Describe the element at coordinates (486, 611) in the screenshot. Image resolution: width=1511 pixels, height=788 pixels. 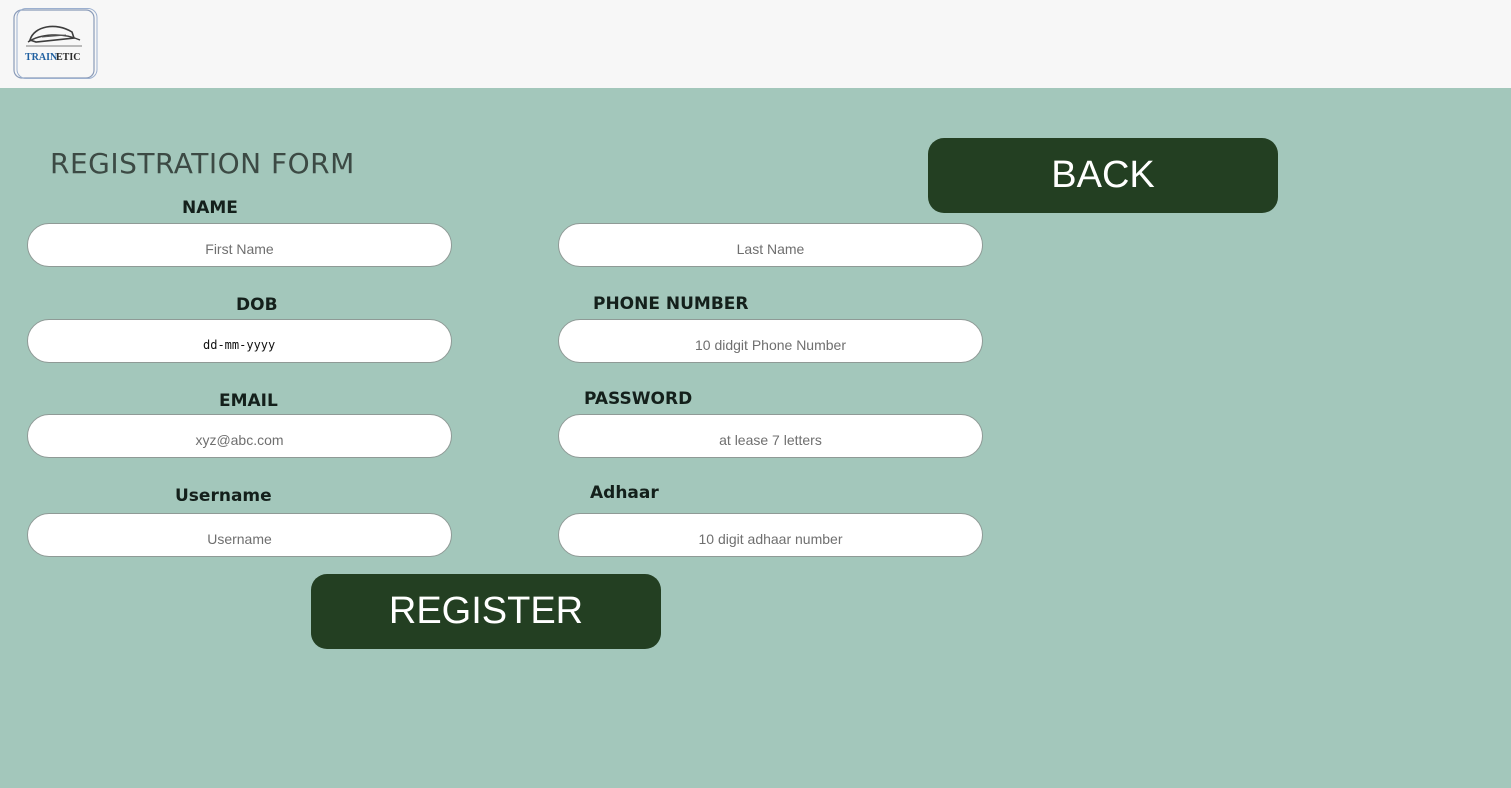
I see `register-button: REGISTER` at that location.